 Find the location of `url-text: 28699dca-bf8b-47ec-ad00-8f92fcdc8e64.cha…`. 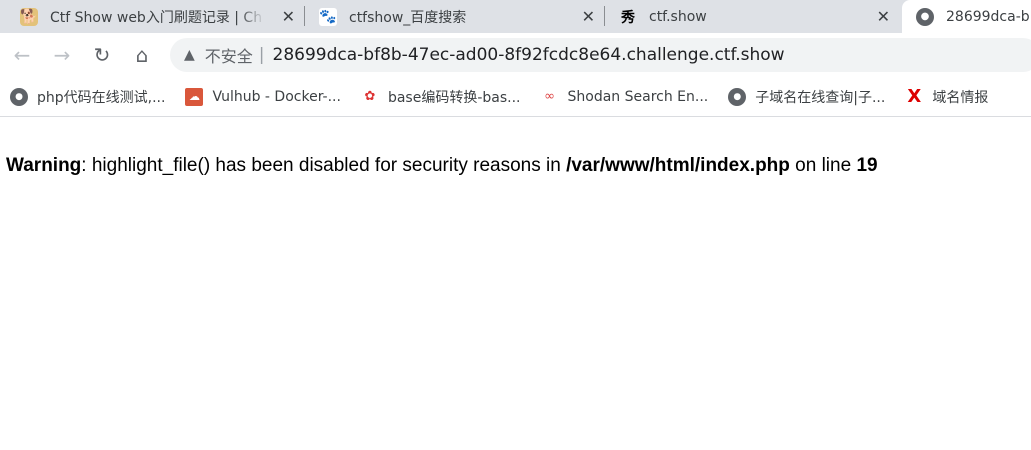

url-text: 28699dca-bf8b-47ec-ad00-8f92fcdc8e64.cha… is located at coordinates (529, 55).